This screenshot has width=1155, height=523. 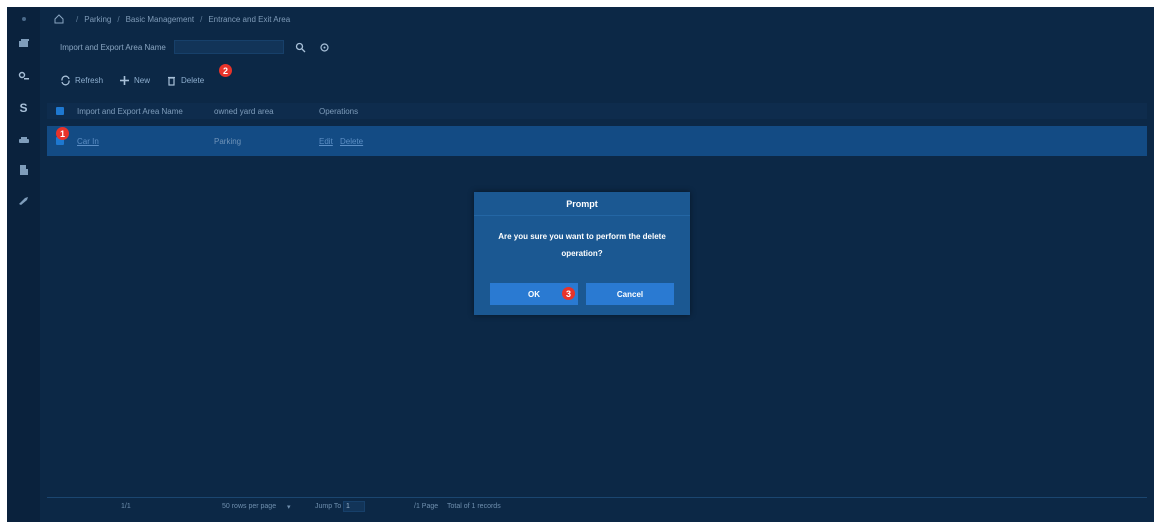 I want to click on car-icon, so click(x=23, y=140).